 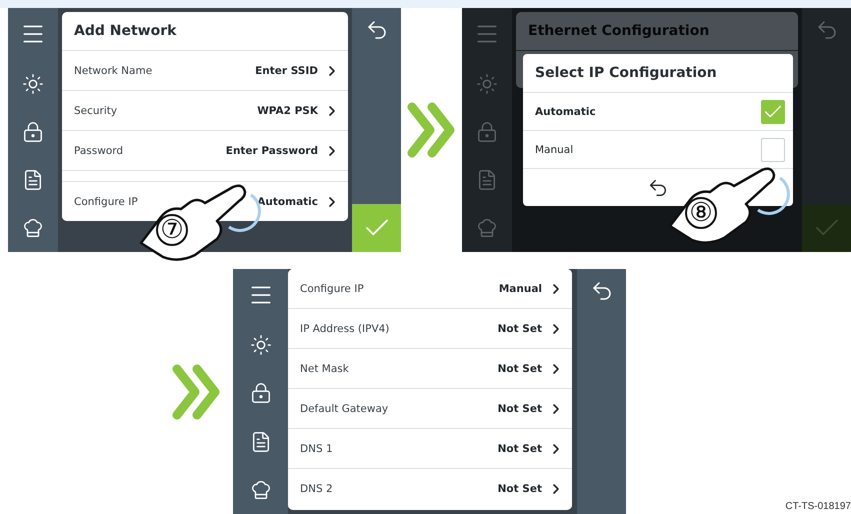 I want to click on setting-label: IP Address (IPV4), so click(x=345, y=328).